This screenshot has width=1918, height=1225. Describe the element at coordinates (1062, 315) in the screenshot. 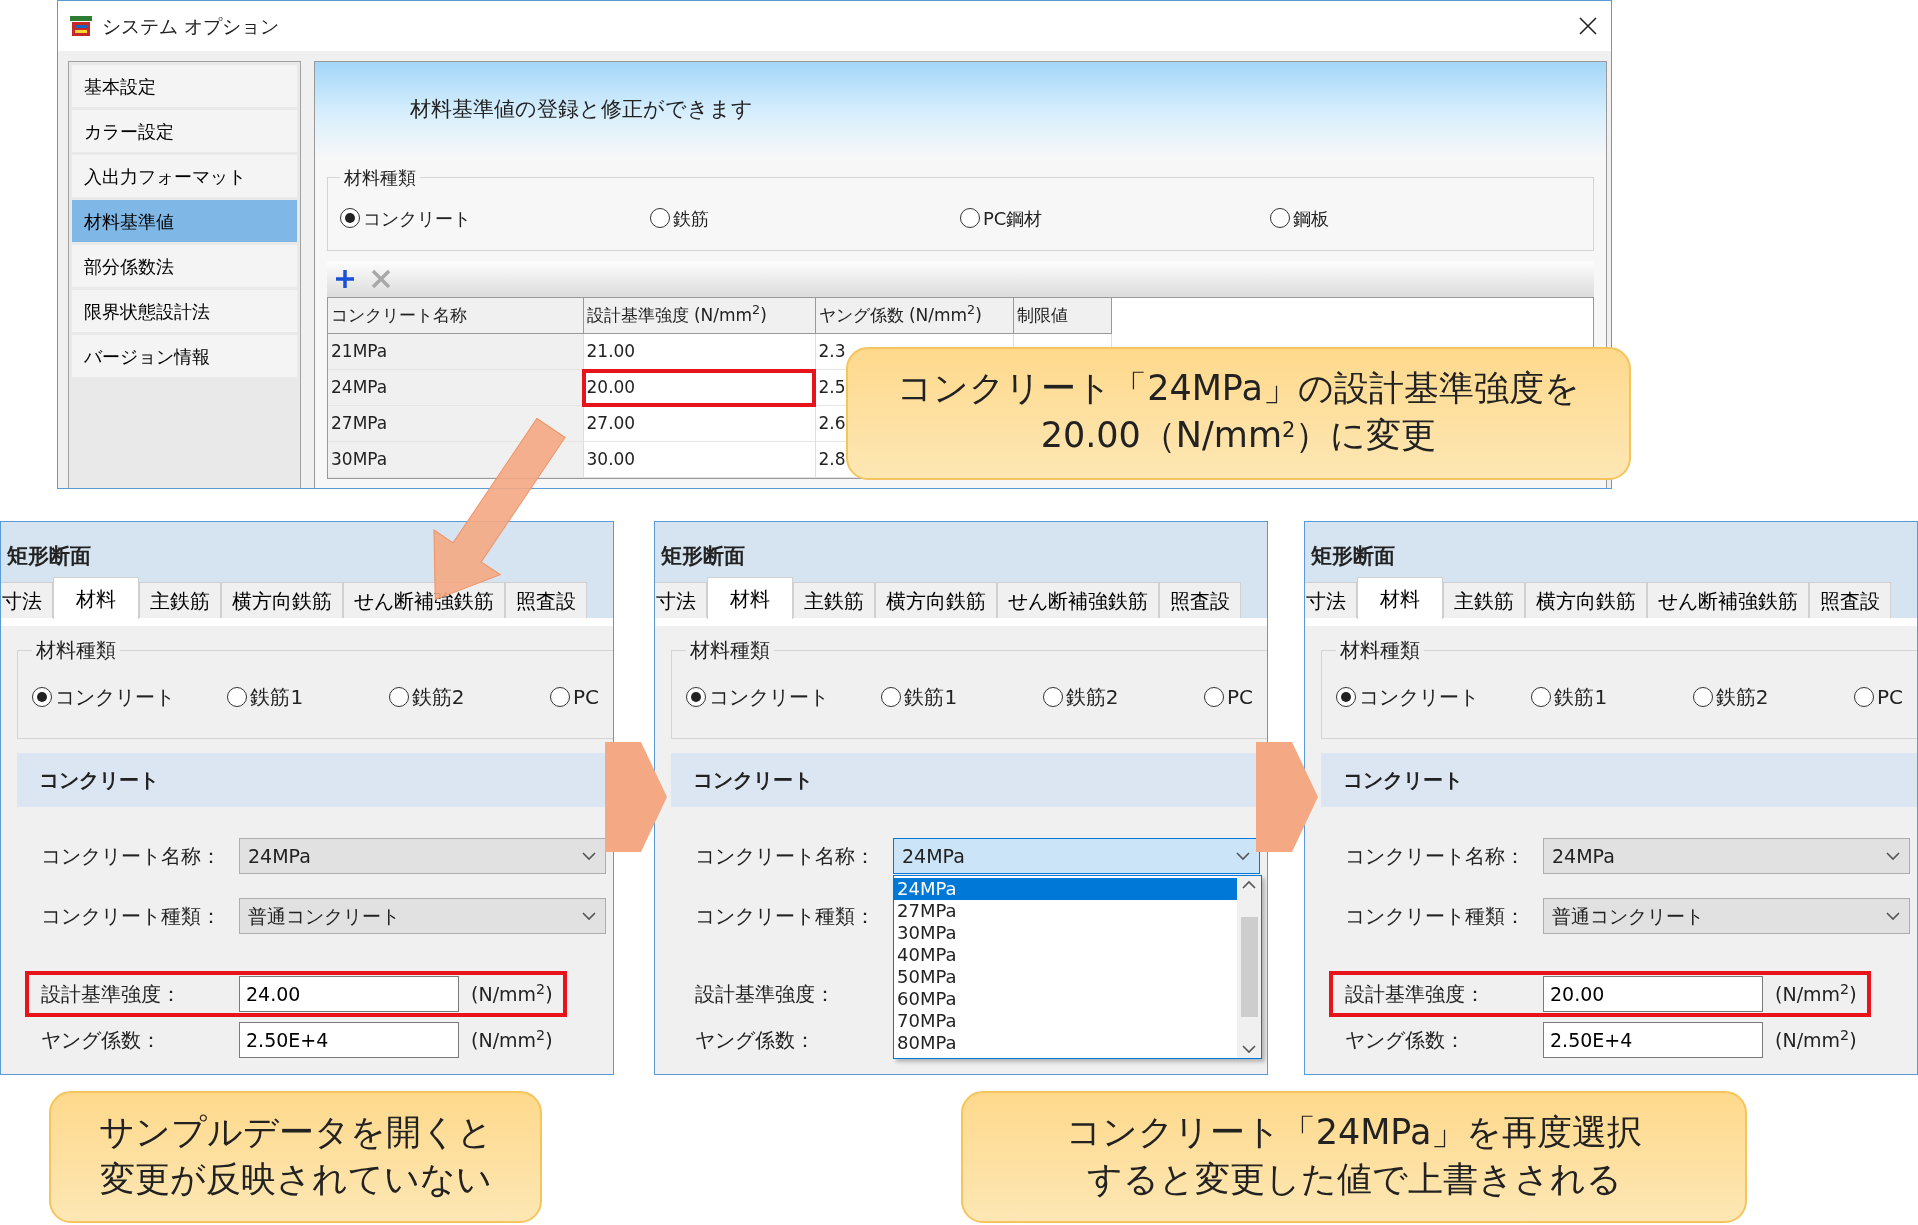

I see `column-header: 制限値` at that location.